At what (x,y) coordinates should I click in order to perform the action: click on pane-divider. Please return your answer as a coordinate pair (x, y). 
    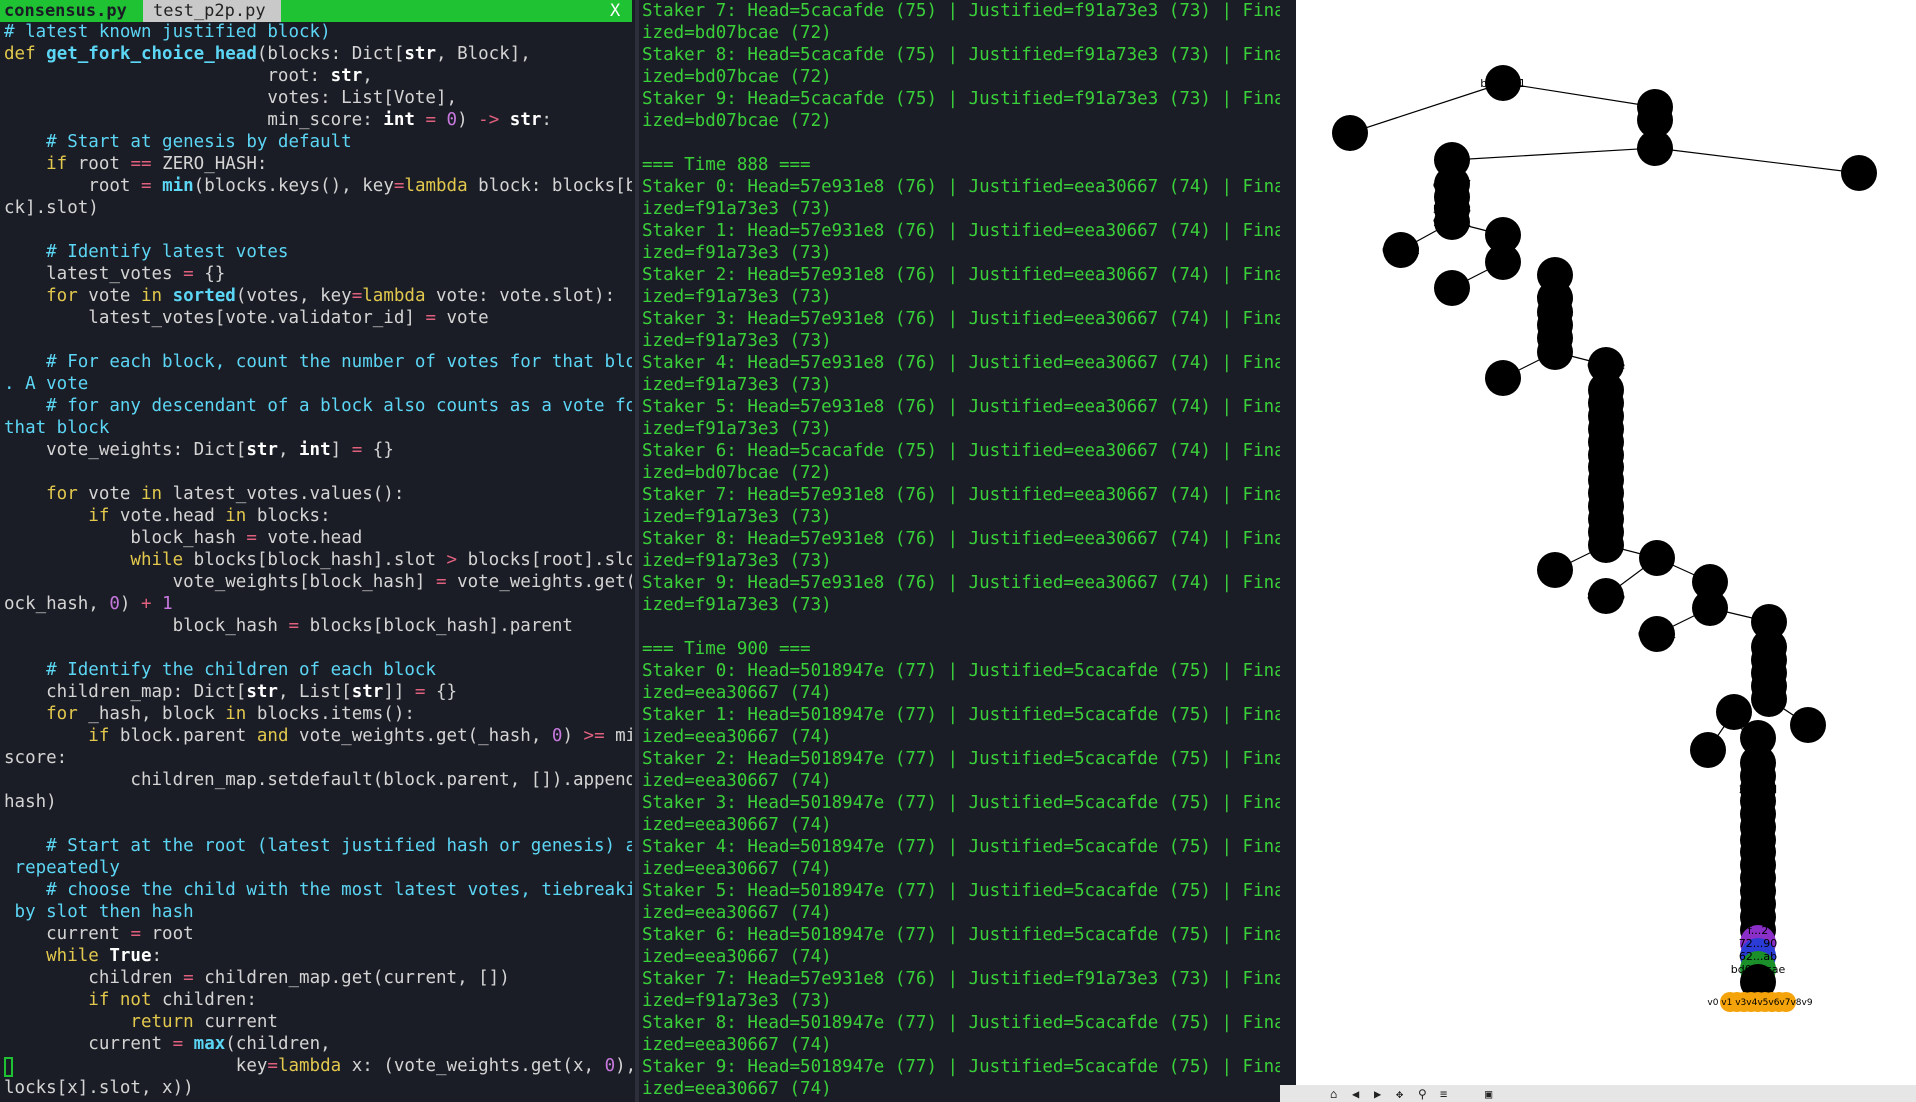
    Looking at the image, I should click on (637, 551).